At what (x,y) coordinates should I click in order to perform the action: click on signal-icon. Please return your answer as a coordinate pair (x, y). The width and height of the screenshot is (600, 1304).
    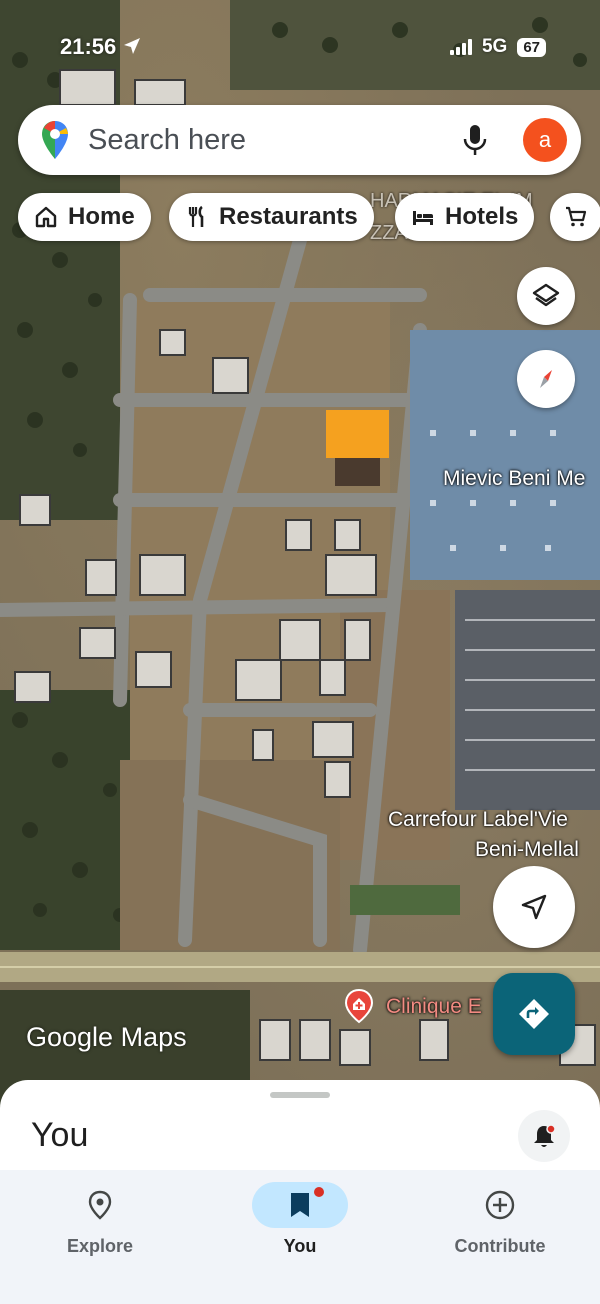
    Looking at the image, I should click on (460, 47).